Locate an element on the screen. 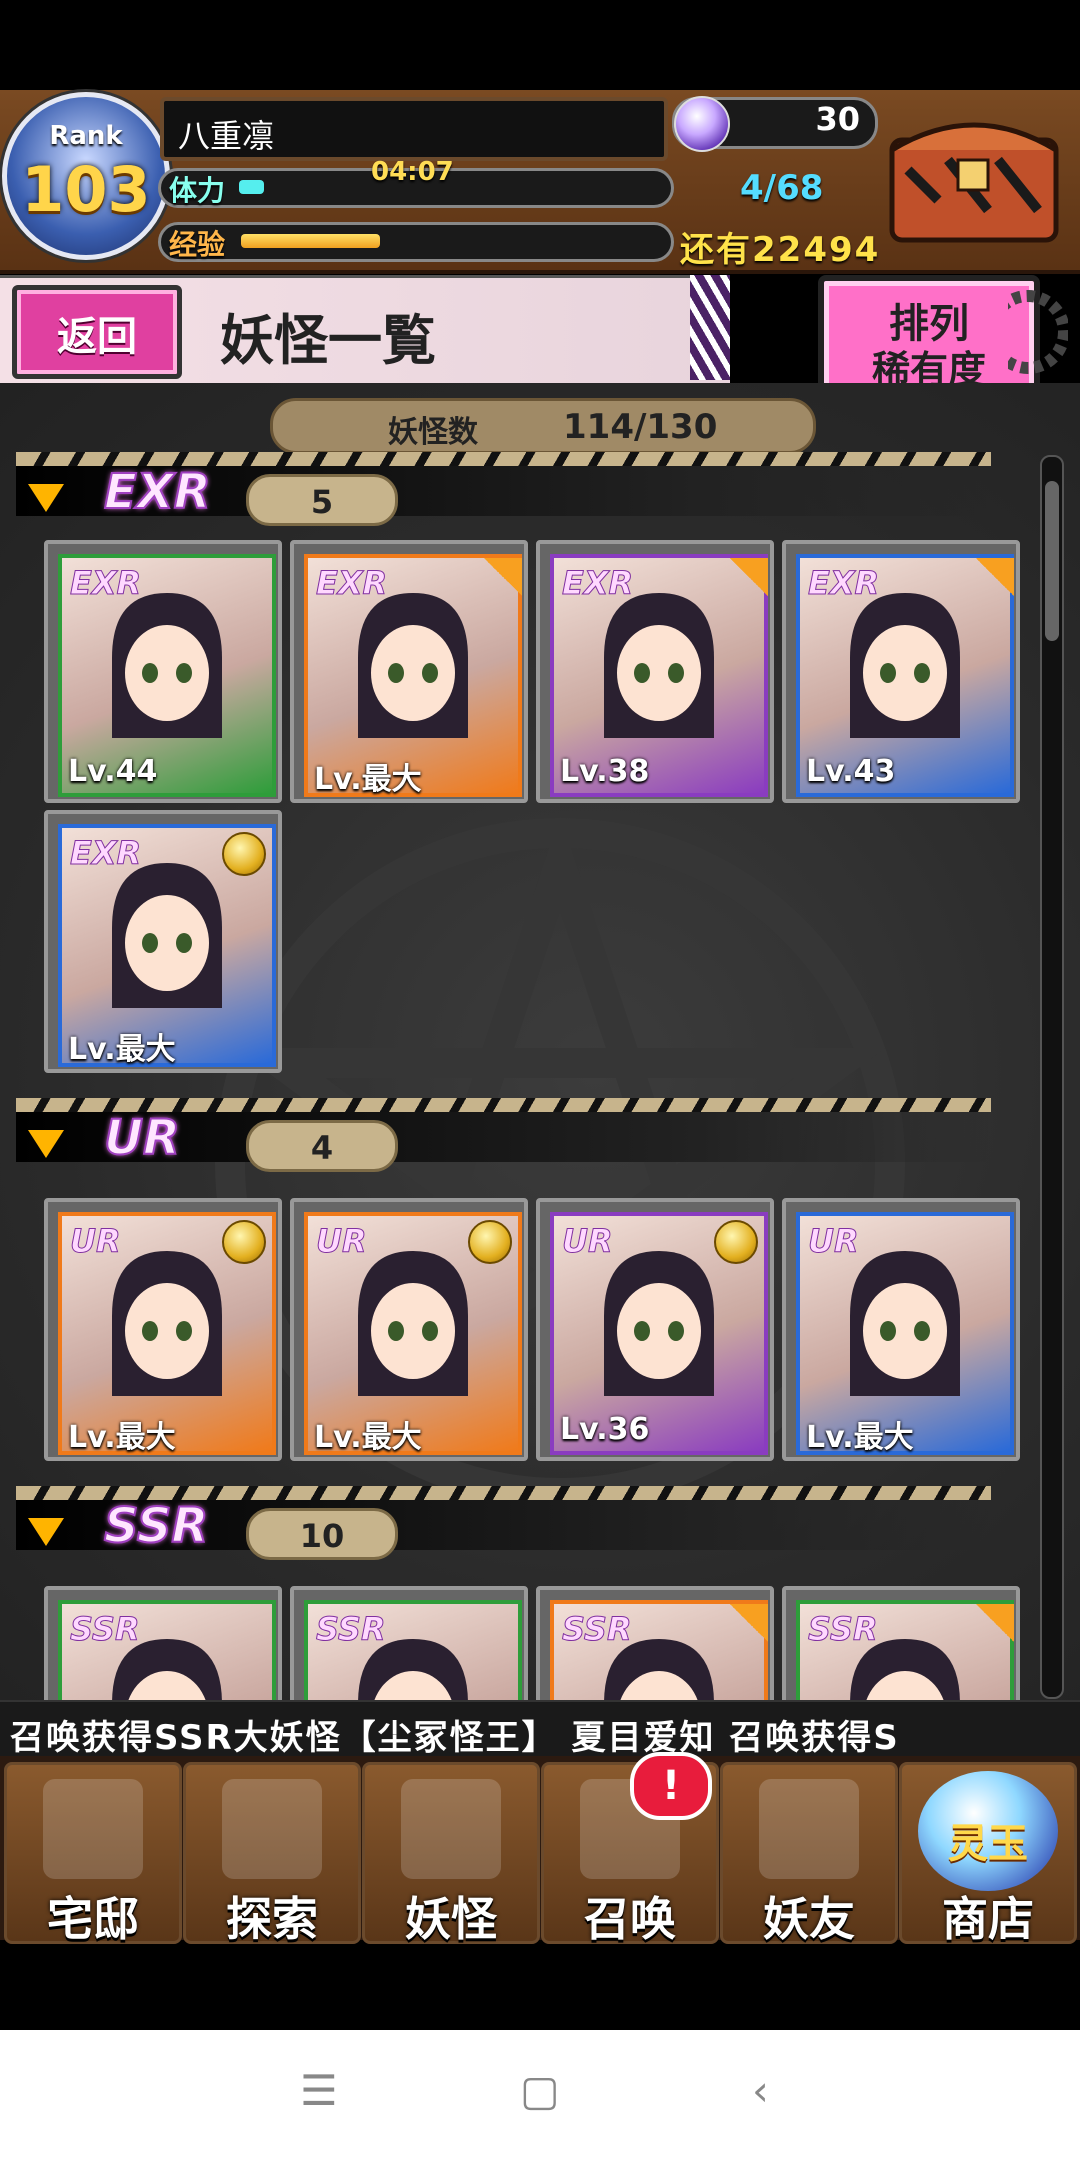  monster-count-label: 妖怪数 is located at coordinates (433, 432).